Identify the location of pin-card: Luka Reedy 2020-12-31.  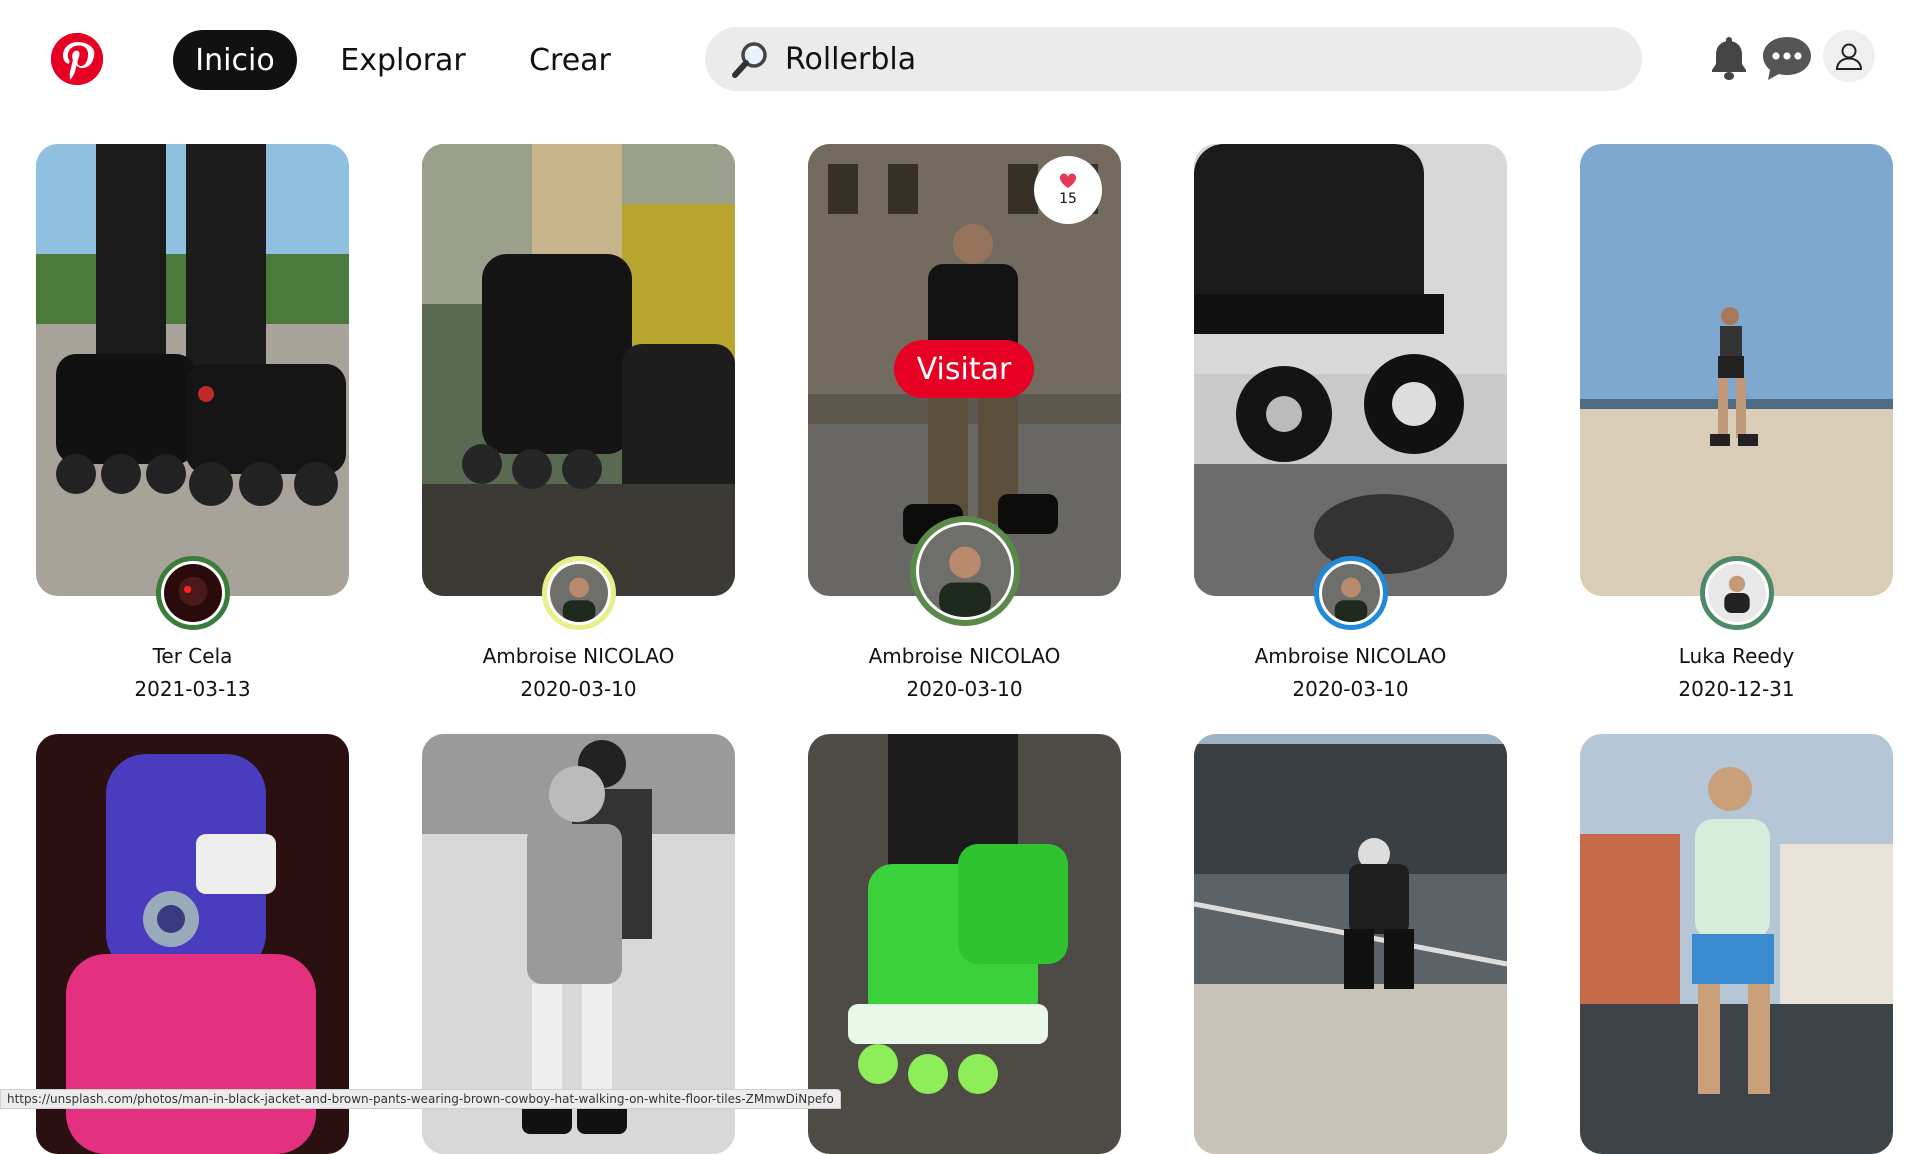
(1736, 424).